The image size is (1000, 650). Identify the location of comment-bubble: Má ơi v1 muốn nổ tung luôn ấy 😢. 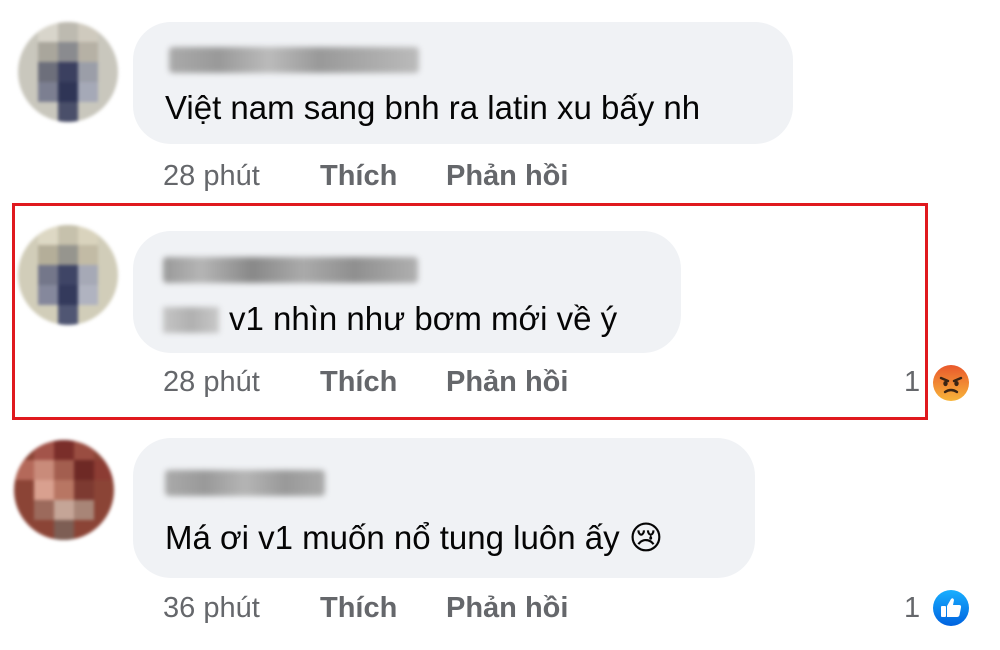
(444, 508).